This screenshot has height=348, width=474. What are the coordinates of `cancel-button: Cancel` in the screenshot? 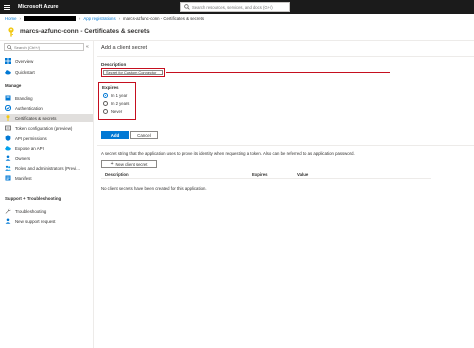 It's located at (144, 135).